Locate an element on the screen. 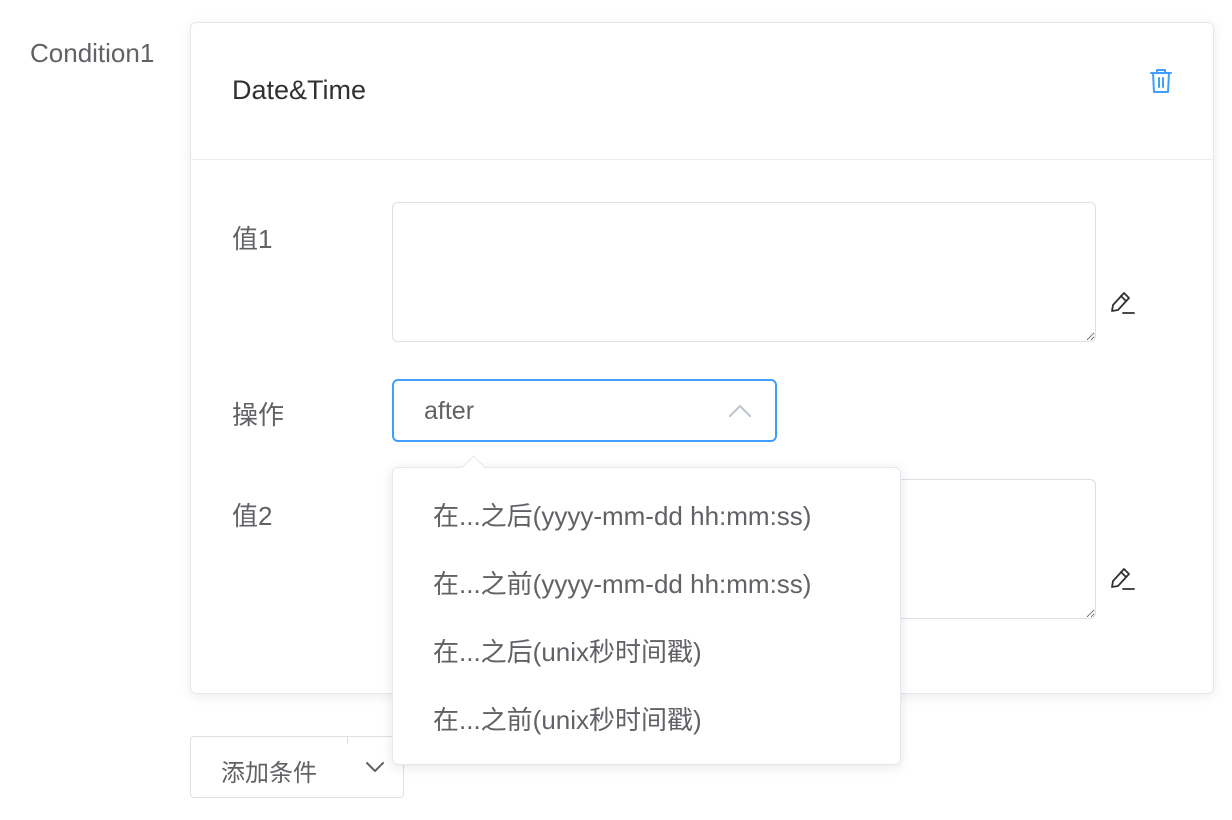 This screenshot has height=820, width=1232. dropdown-option: 在...之后(unix秒时间戳) is located at coordinates (646, 652).